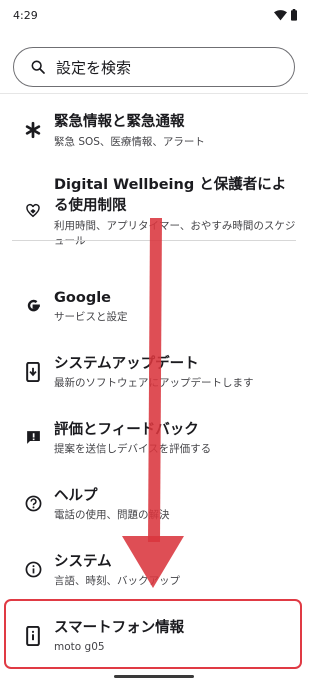 This screenshot has height=685, width=320. I want to click on section-divider, so click(154, 240).